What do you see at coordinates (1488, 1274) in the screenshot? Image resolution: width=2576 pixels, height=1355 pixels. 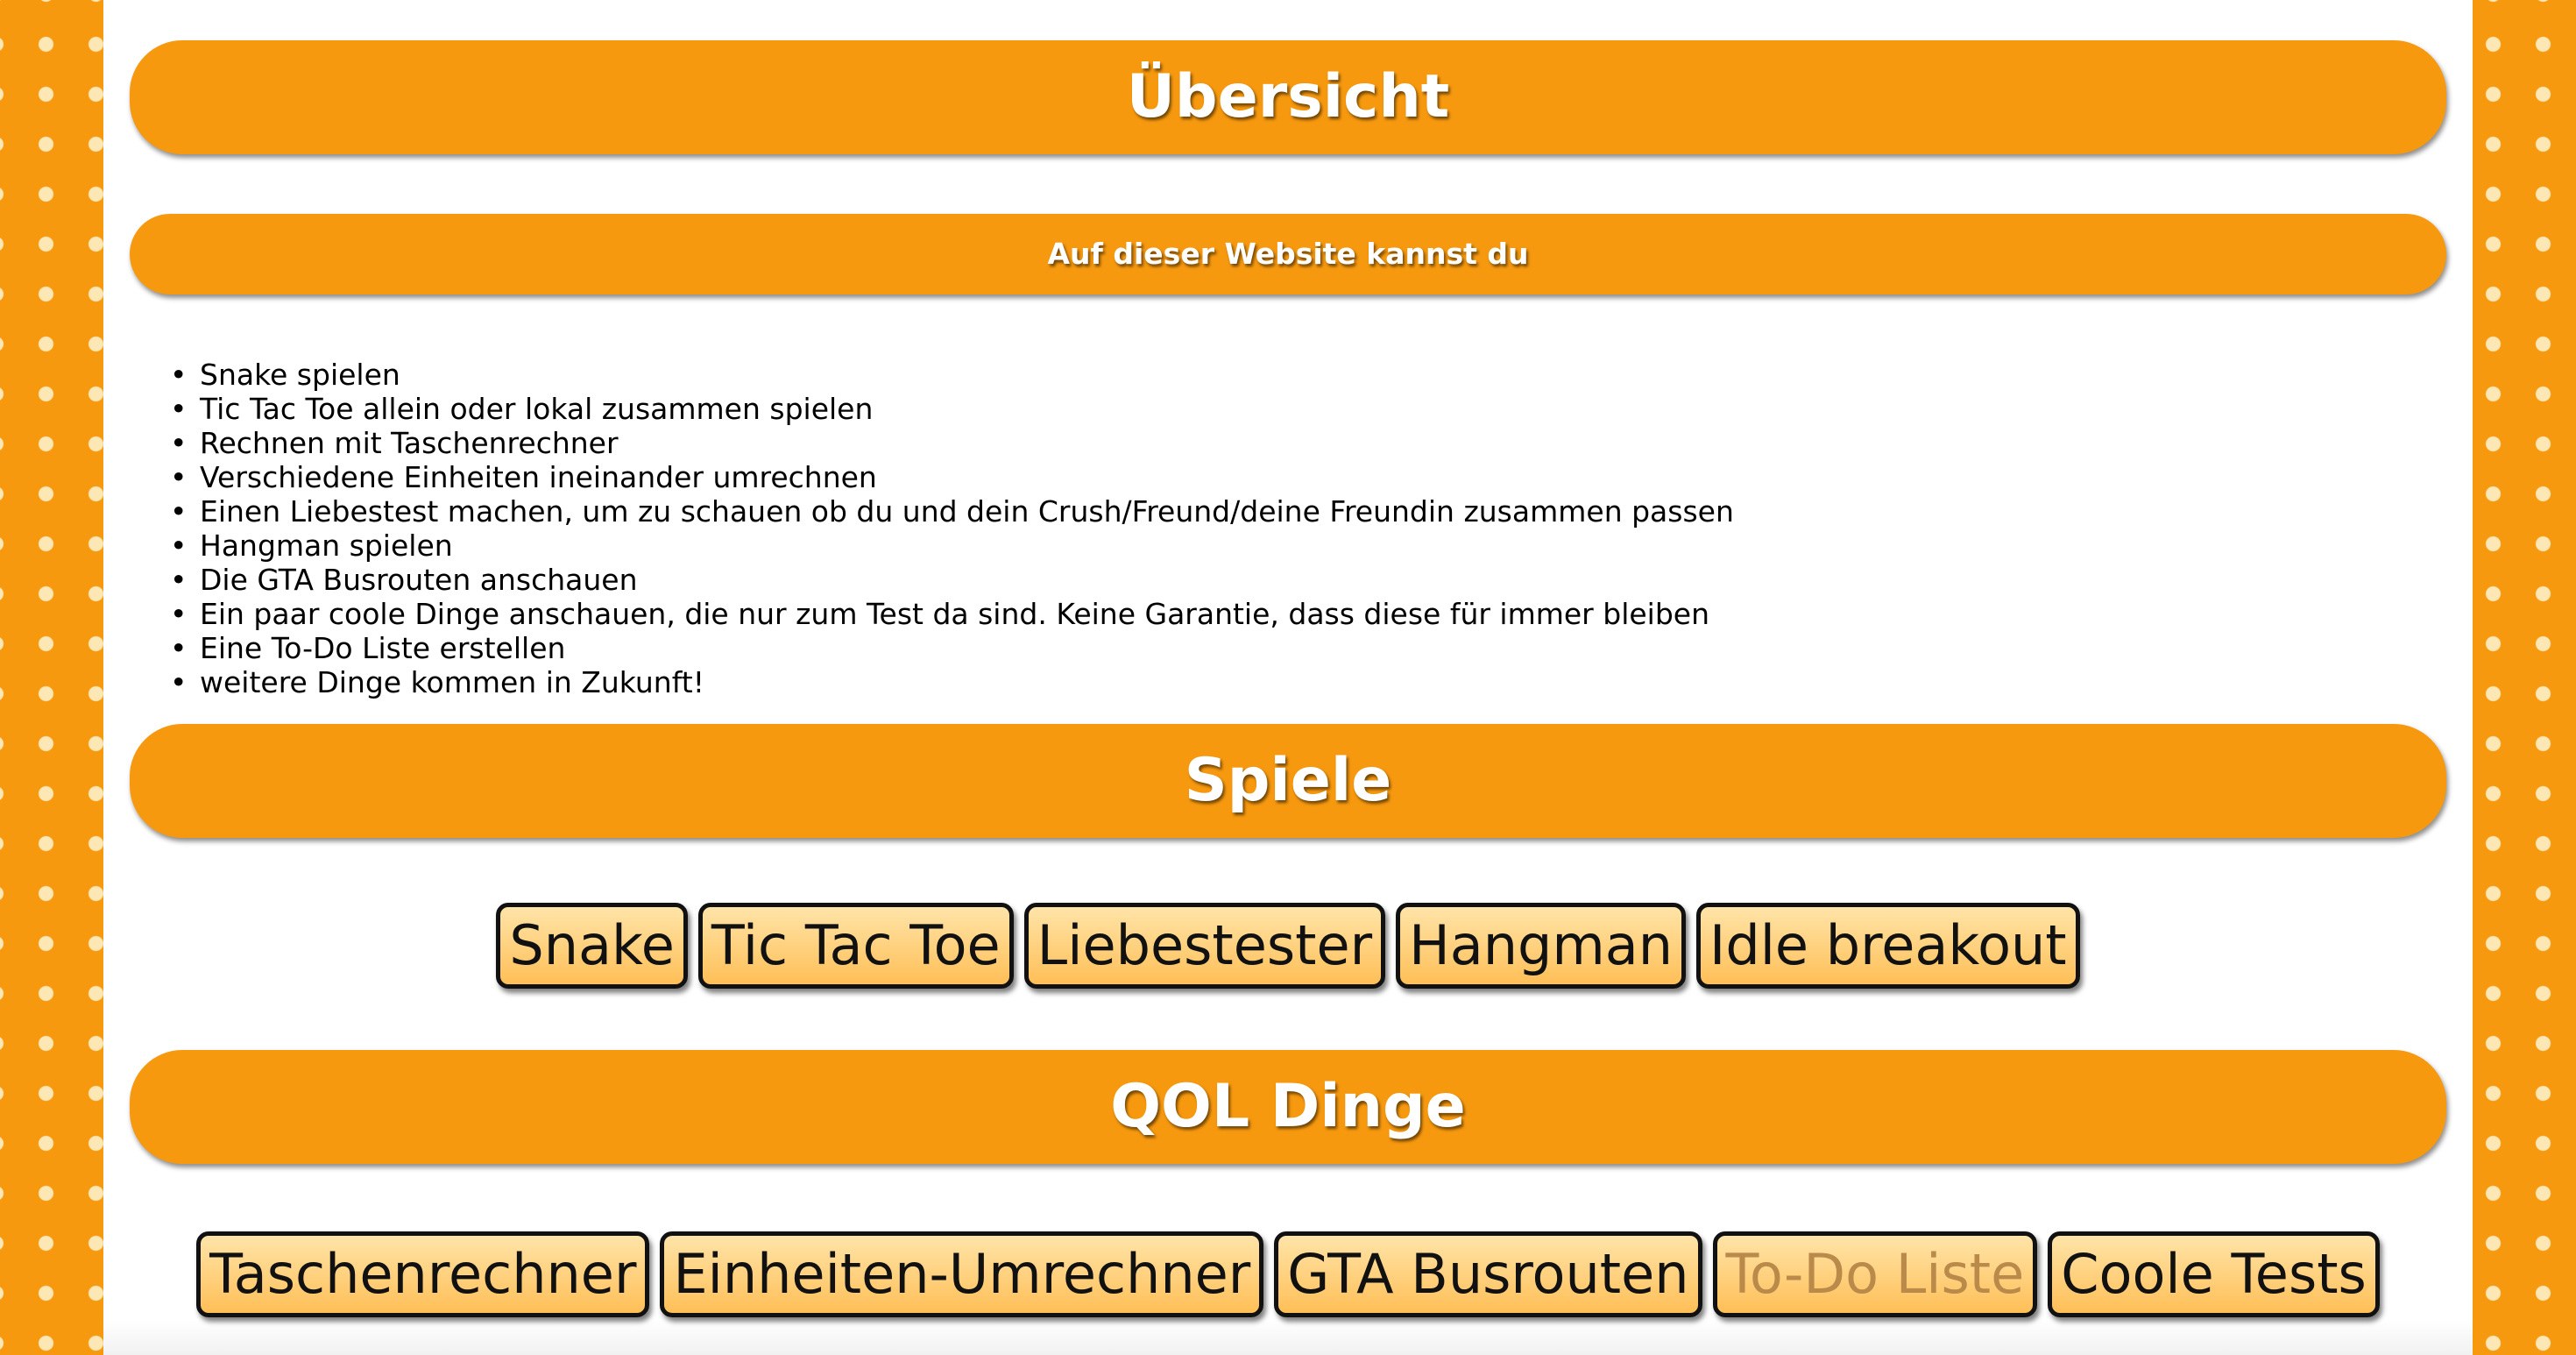 I see `gta-busrouten-button: GTA Busrouten` at bounding box center [1488, 1274].